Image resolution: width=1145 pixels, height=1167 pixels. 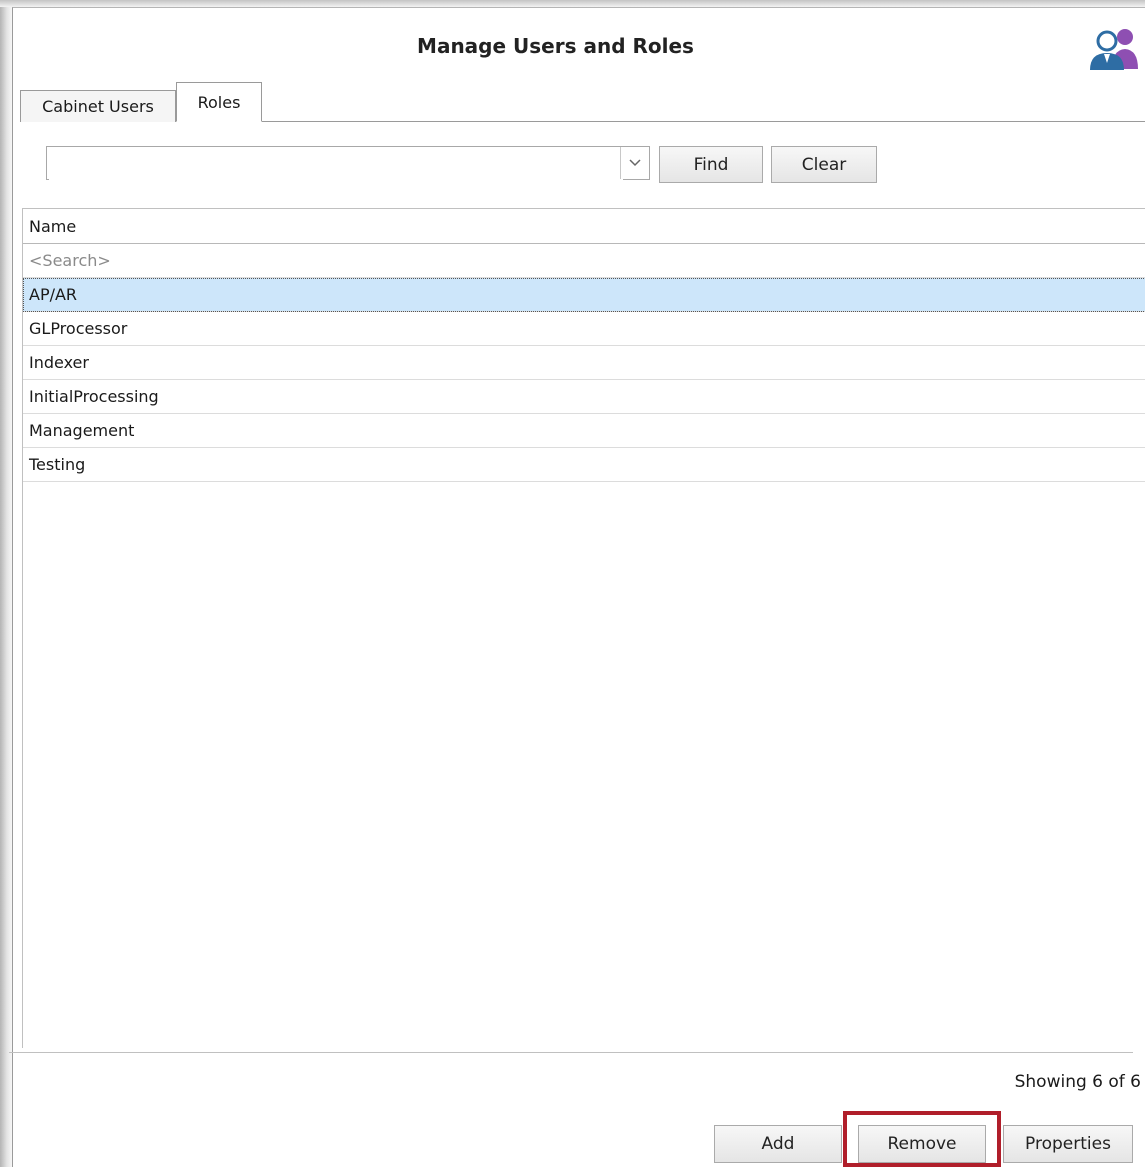 I want to click on properties-button: Properties, so click(x=1068, y=1144).